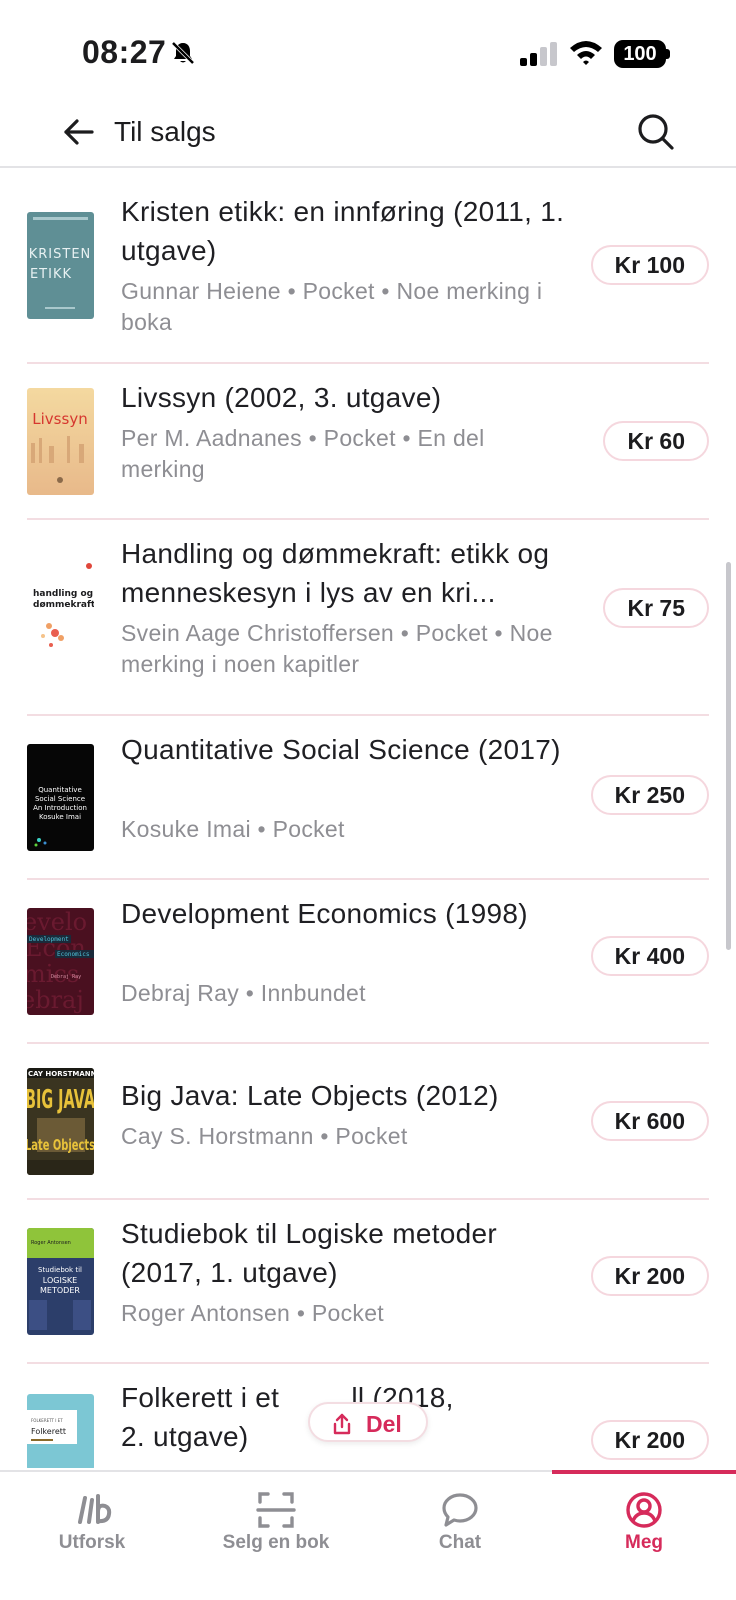 The image size is (736, 1600). What do you see at coordinates (60, 265) in the screenshot?
I see `book-cover: KRISTEN ETIKK` at bounding box center [60, 265].